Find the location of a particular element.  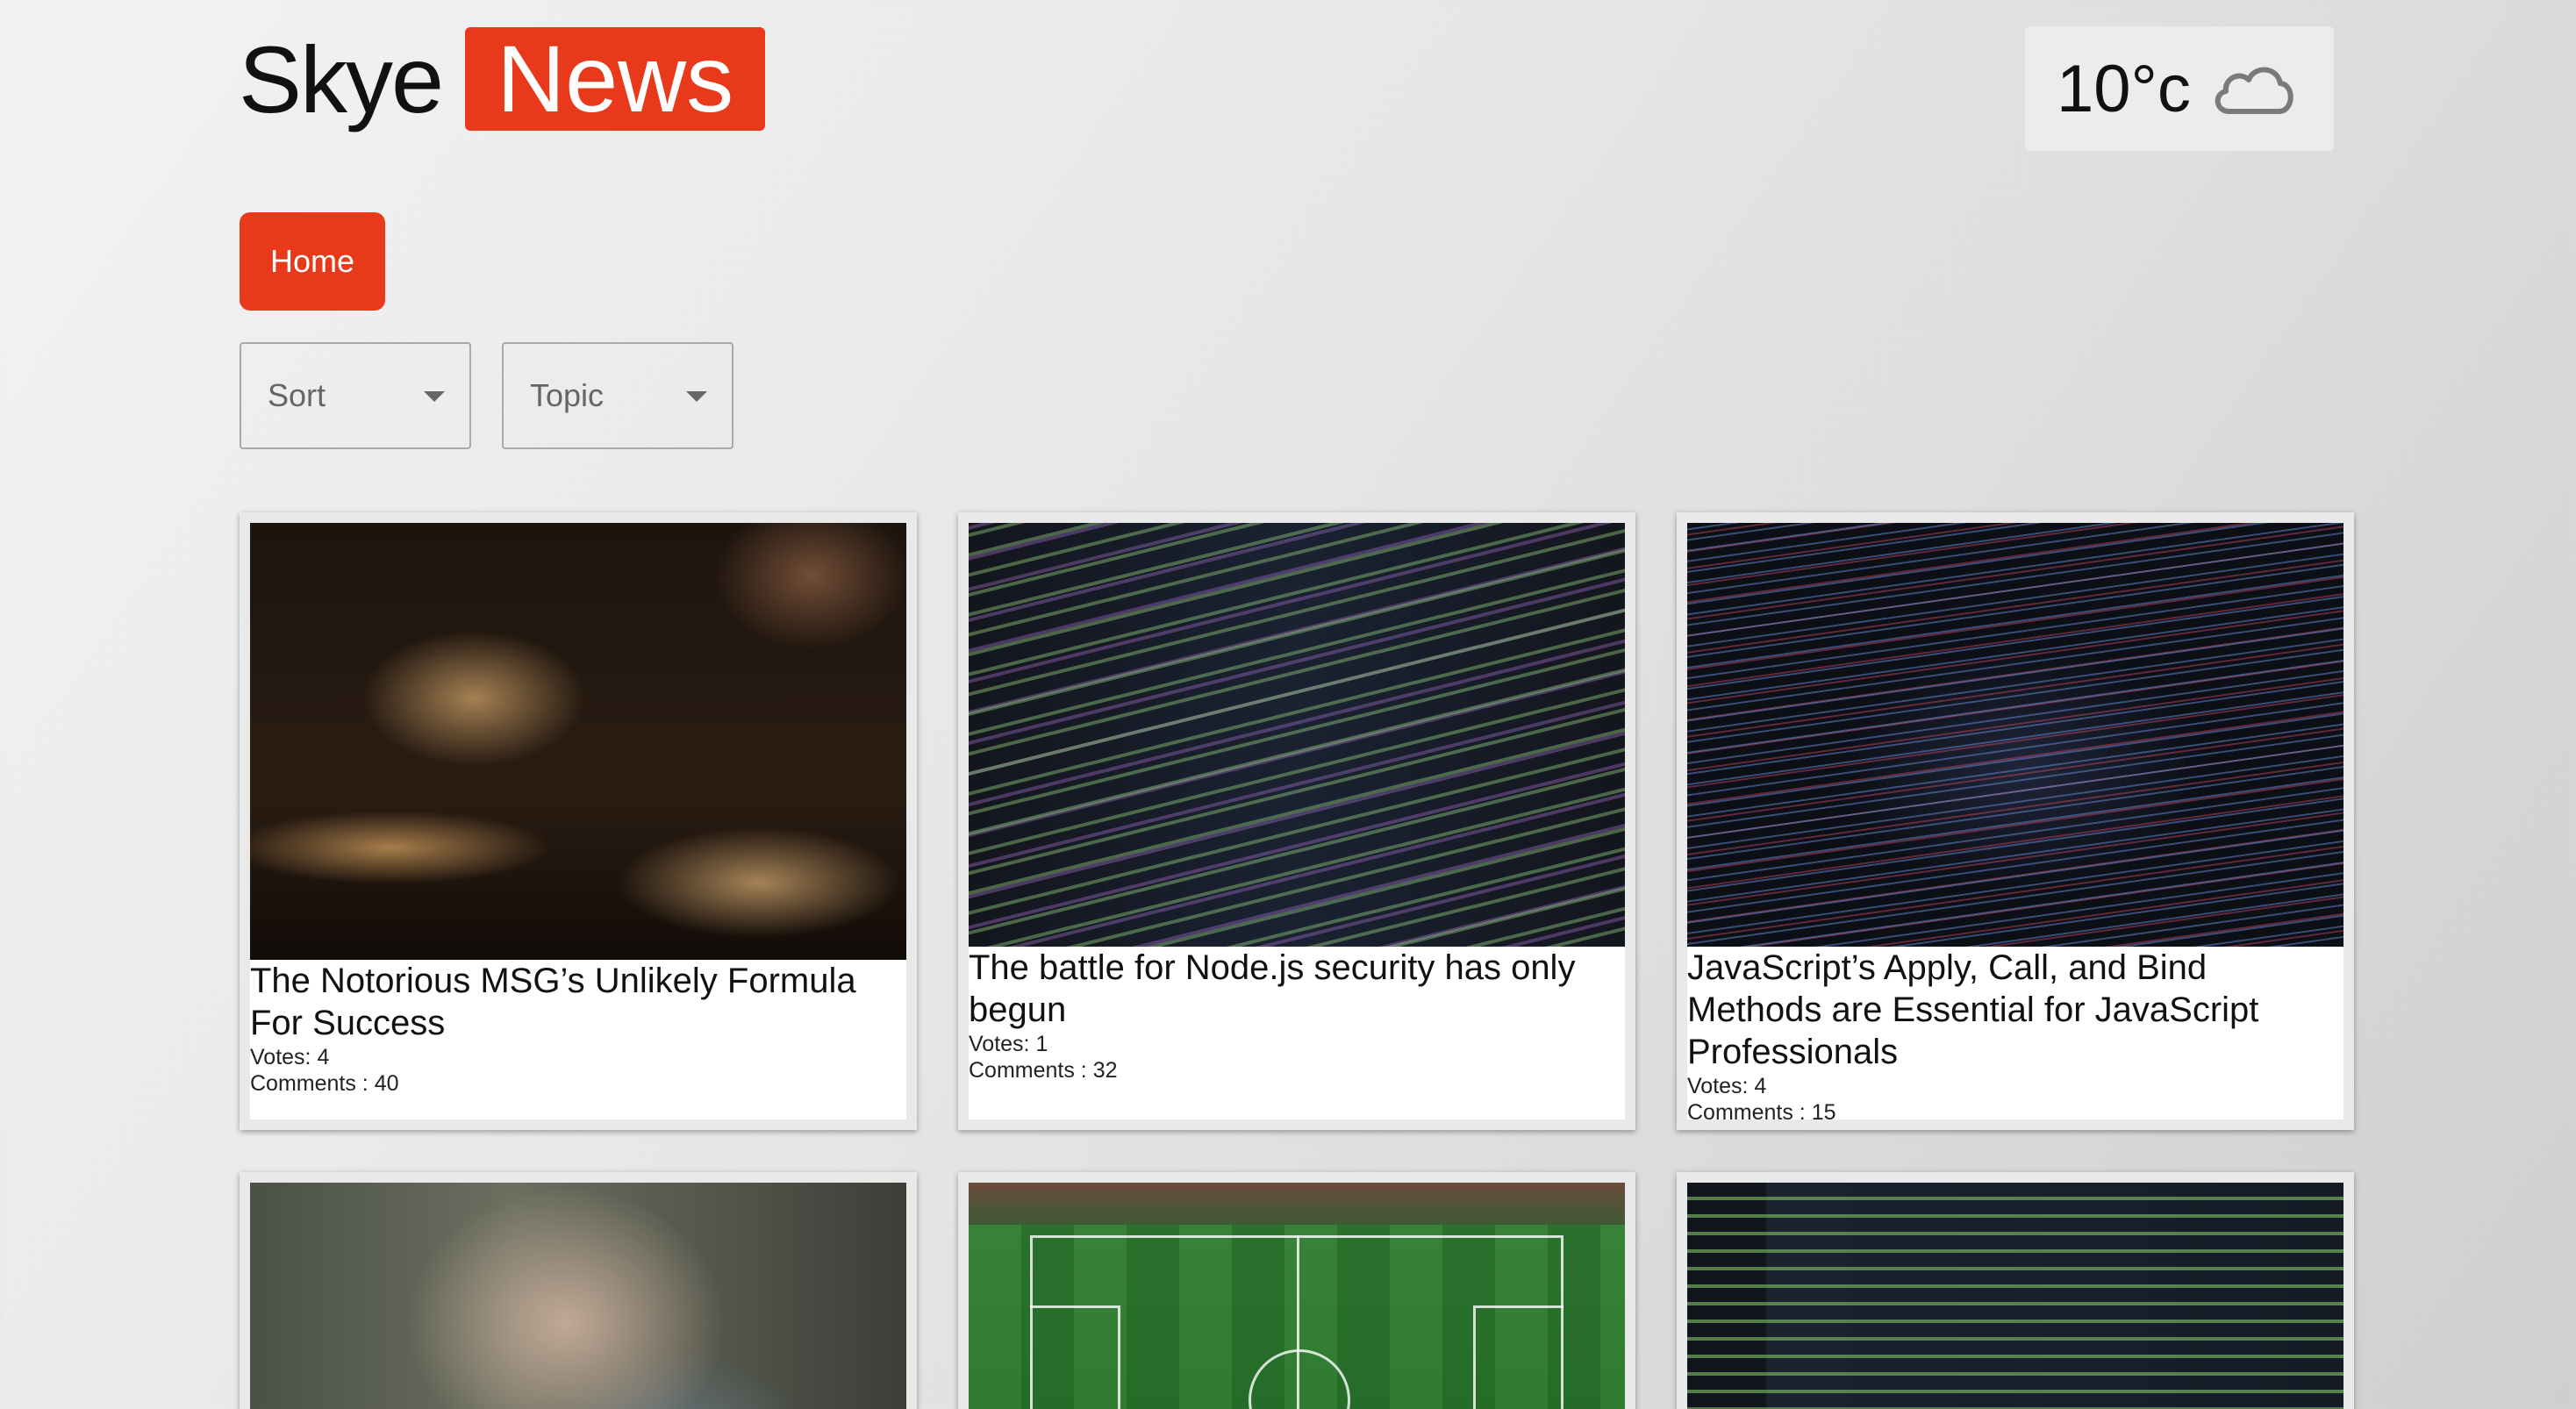

article-comments: Comments : 32 is located at coordinates (1043, 1070).